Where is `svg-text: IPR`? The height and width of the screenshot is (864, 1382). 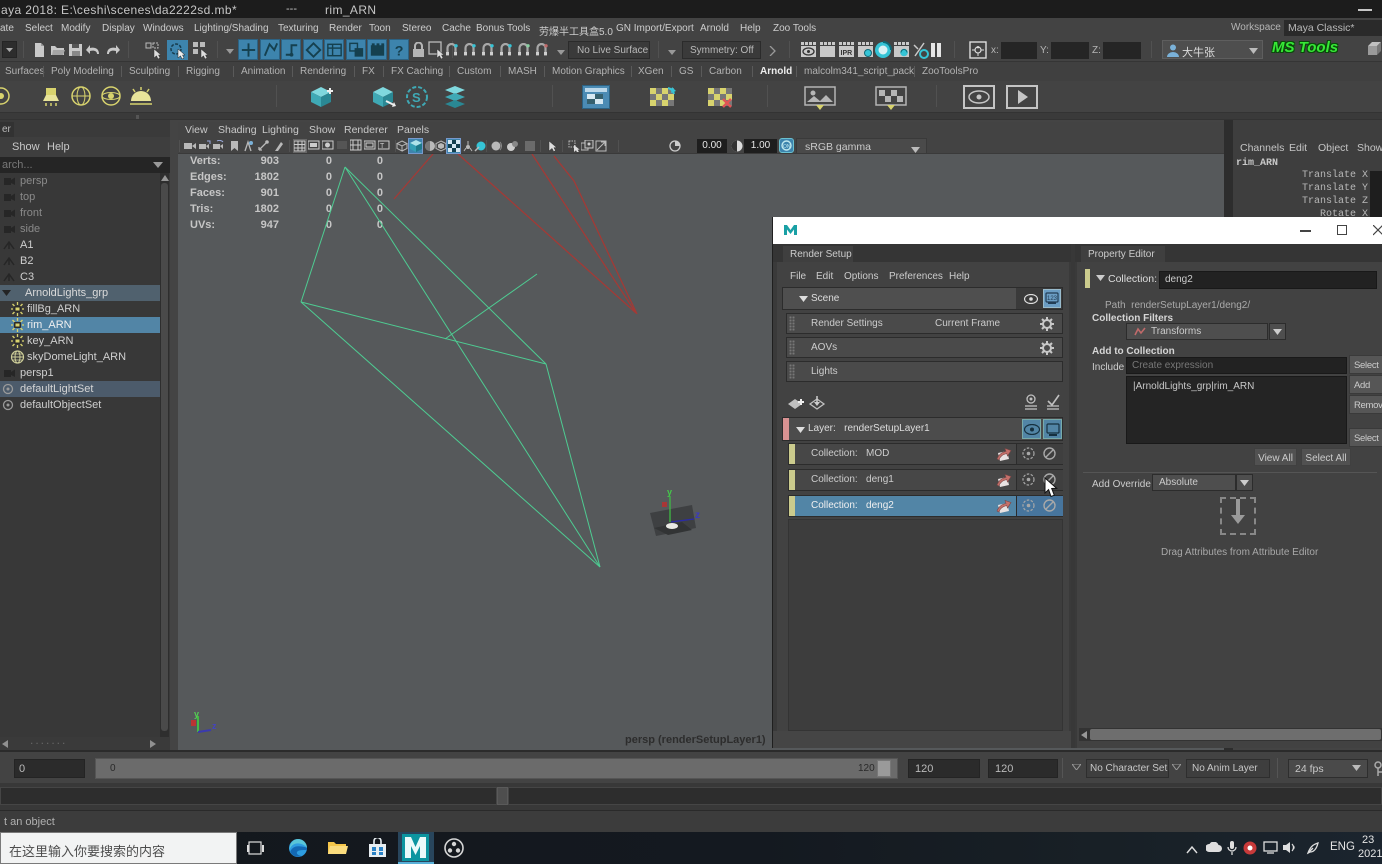 svg-text: IPR is located at coordinates (847, 53).